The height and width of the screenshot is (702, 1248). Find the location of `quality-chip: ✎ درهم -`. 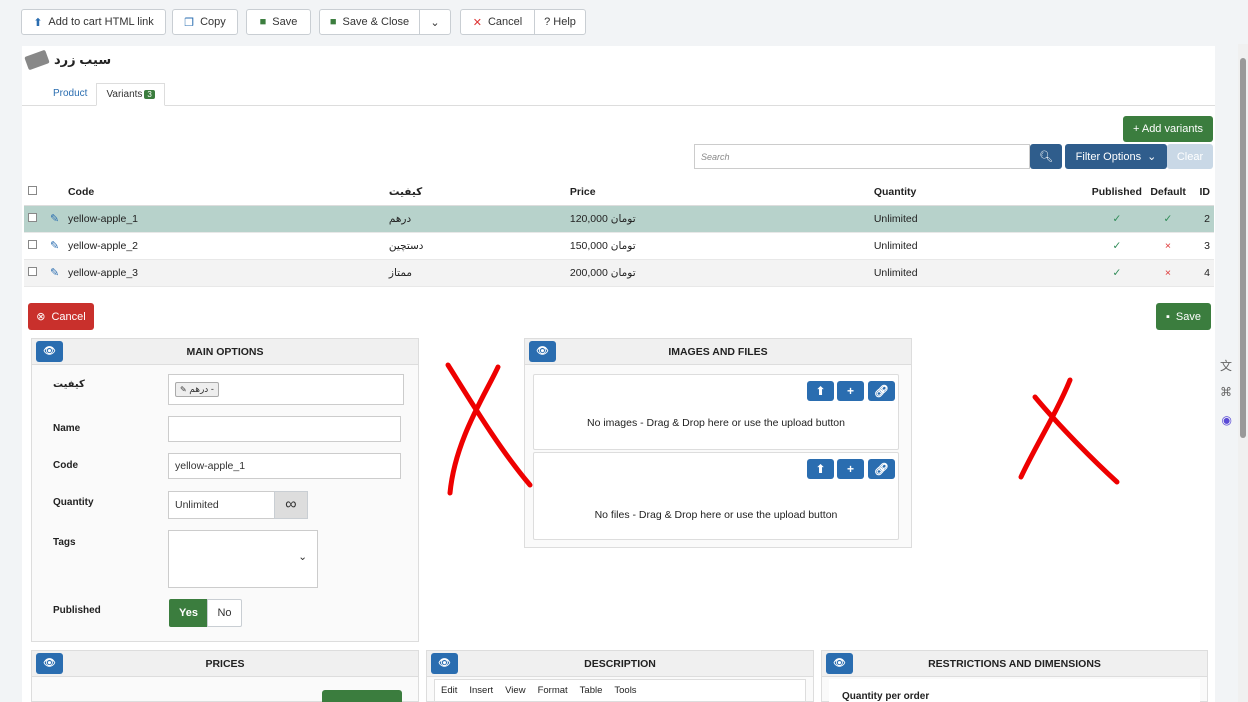

quality-chip: ✎ درهم - is located at coordinates (197, 389).